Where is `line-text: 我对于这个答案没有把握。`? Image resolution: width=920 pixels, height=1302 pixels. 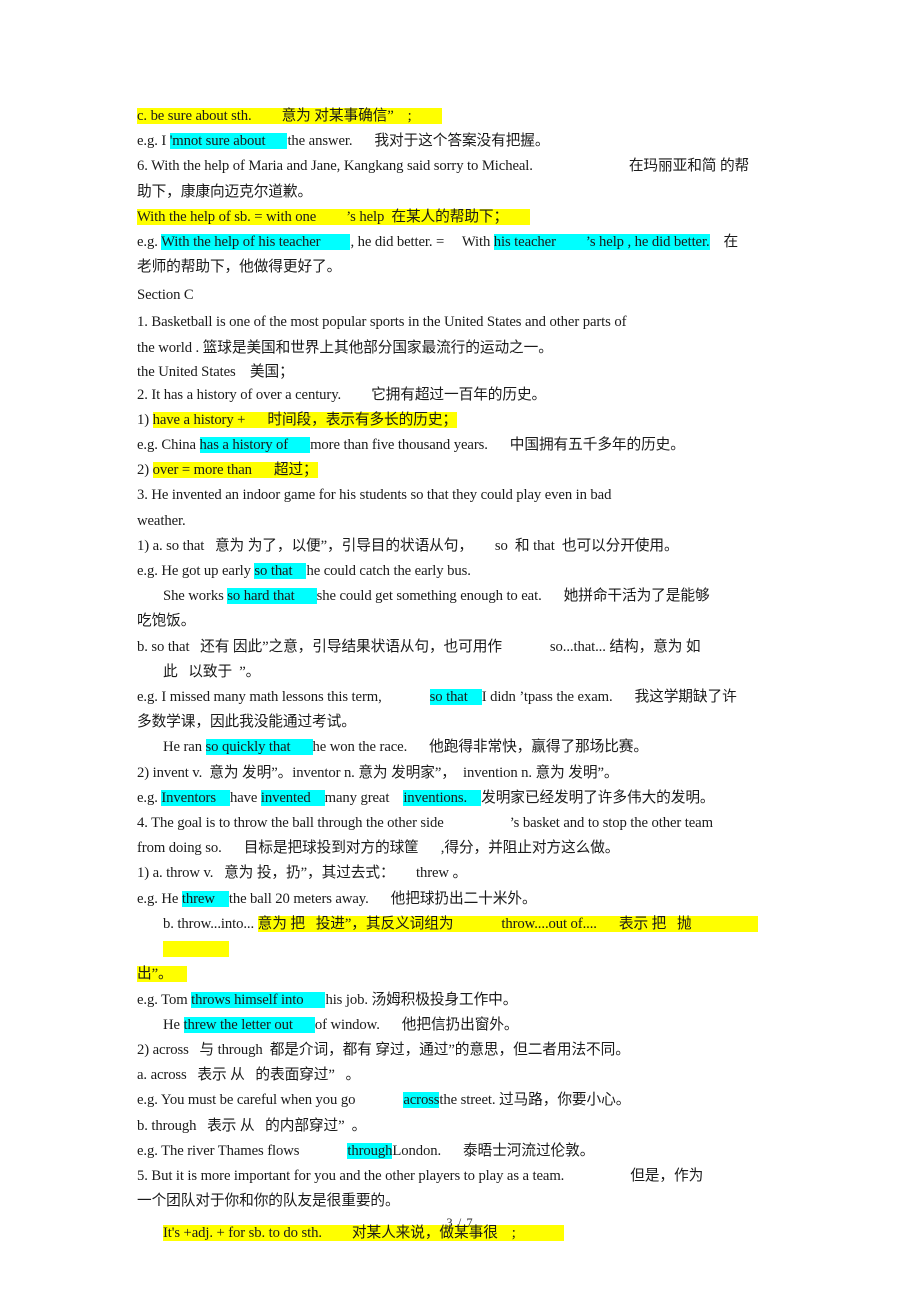
line-text: 我对于这个答案没有把握。 is located at coordinates (462, 141).